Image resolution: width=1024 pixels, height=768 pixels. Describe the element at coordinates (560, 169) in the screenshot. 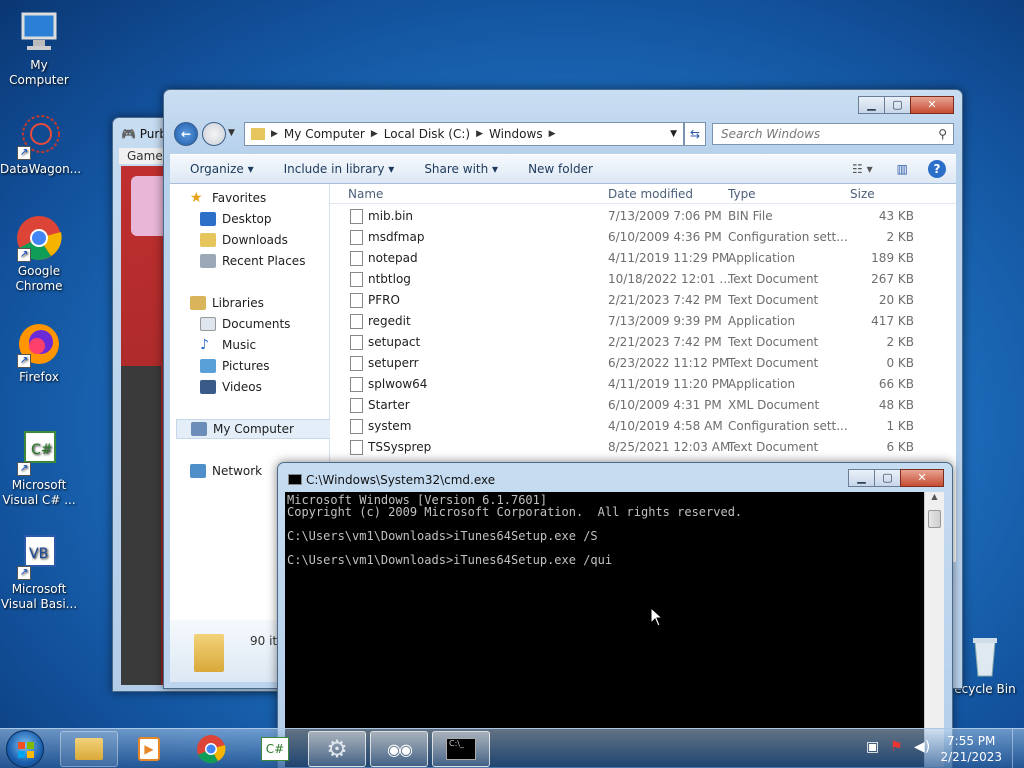

I see `new-folder-button: New folder` at that location.